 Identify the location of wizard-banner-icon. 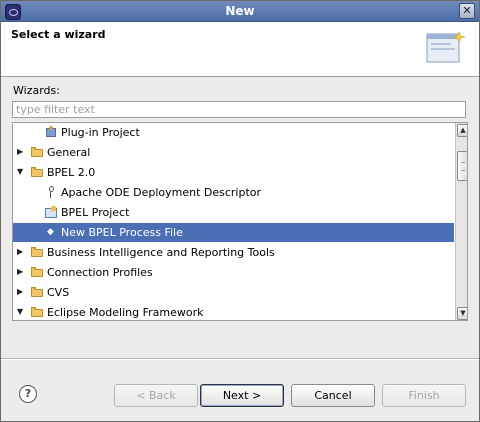
(446, 47).